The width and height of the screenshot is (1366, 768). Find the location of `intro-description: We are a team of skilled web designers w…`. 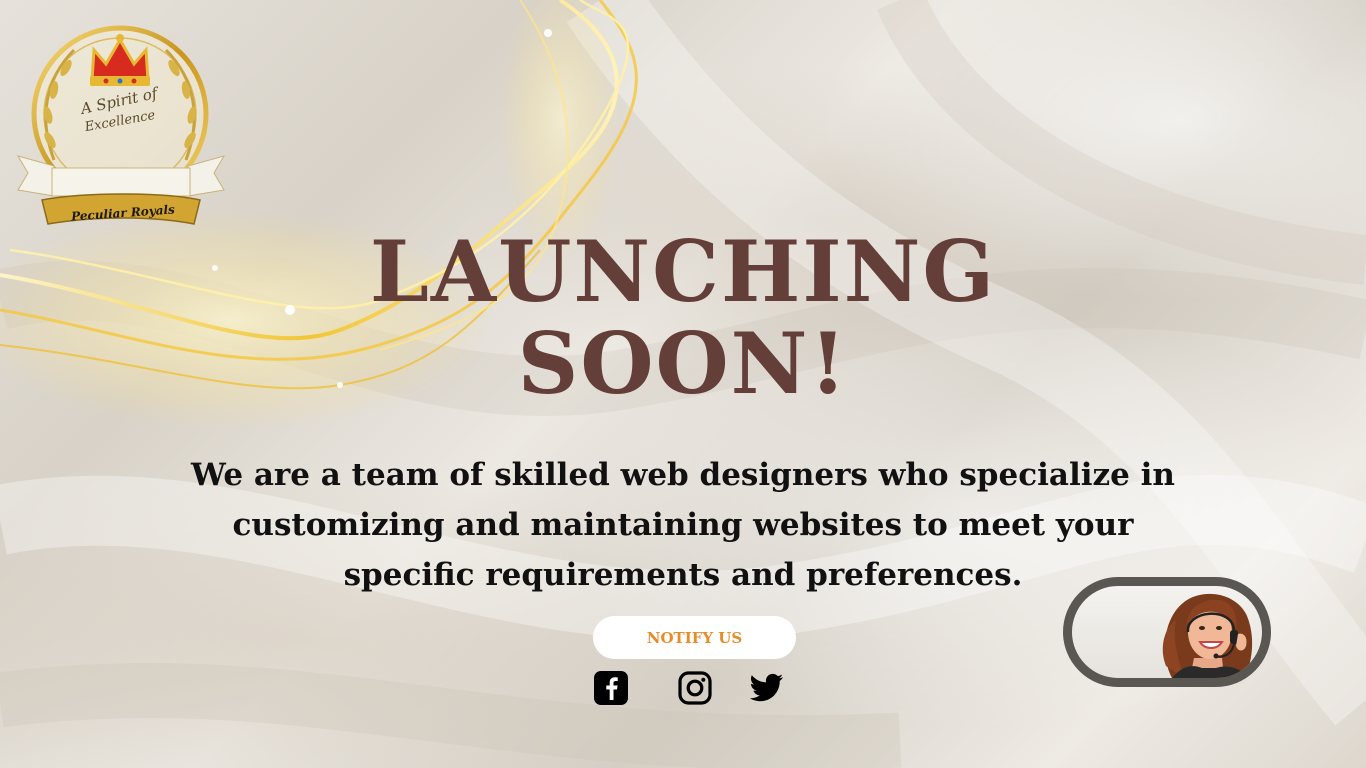

intro-description: We are a team of skilled web designers w… is located at coordinates (683, 525).